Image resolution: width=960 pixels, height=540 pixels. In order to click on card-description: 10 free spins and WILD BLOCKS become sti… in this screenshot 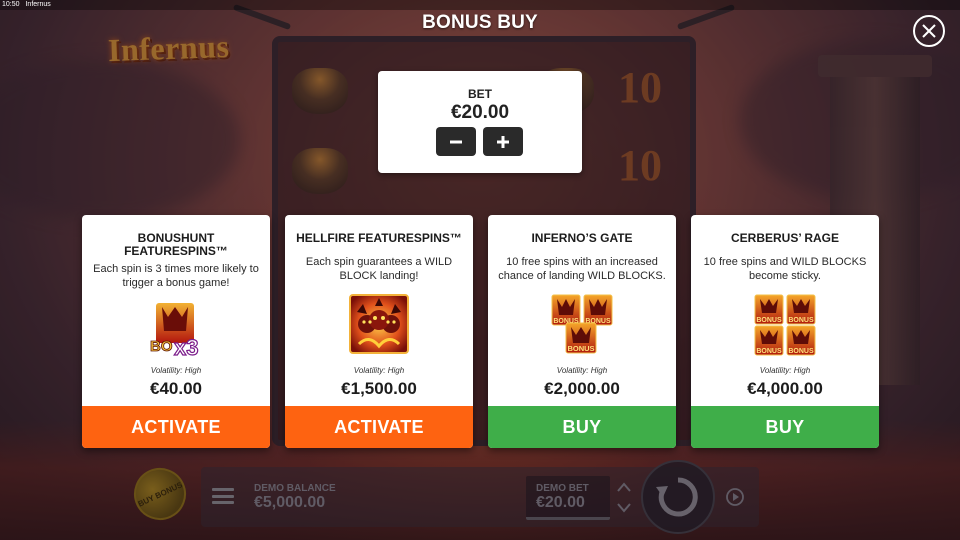, I will do `click(785, 269)`.